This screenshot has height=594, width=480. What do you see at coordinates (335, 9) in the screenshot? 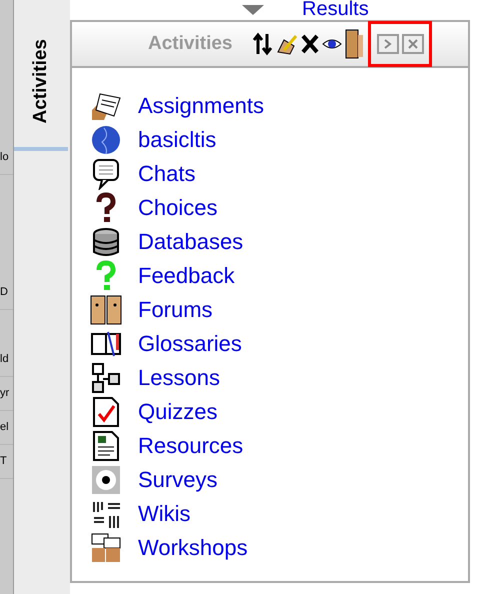
I see `results-link: Results` at bounding box center [335, 9].